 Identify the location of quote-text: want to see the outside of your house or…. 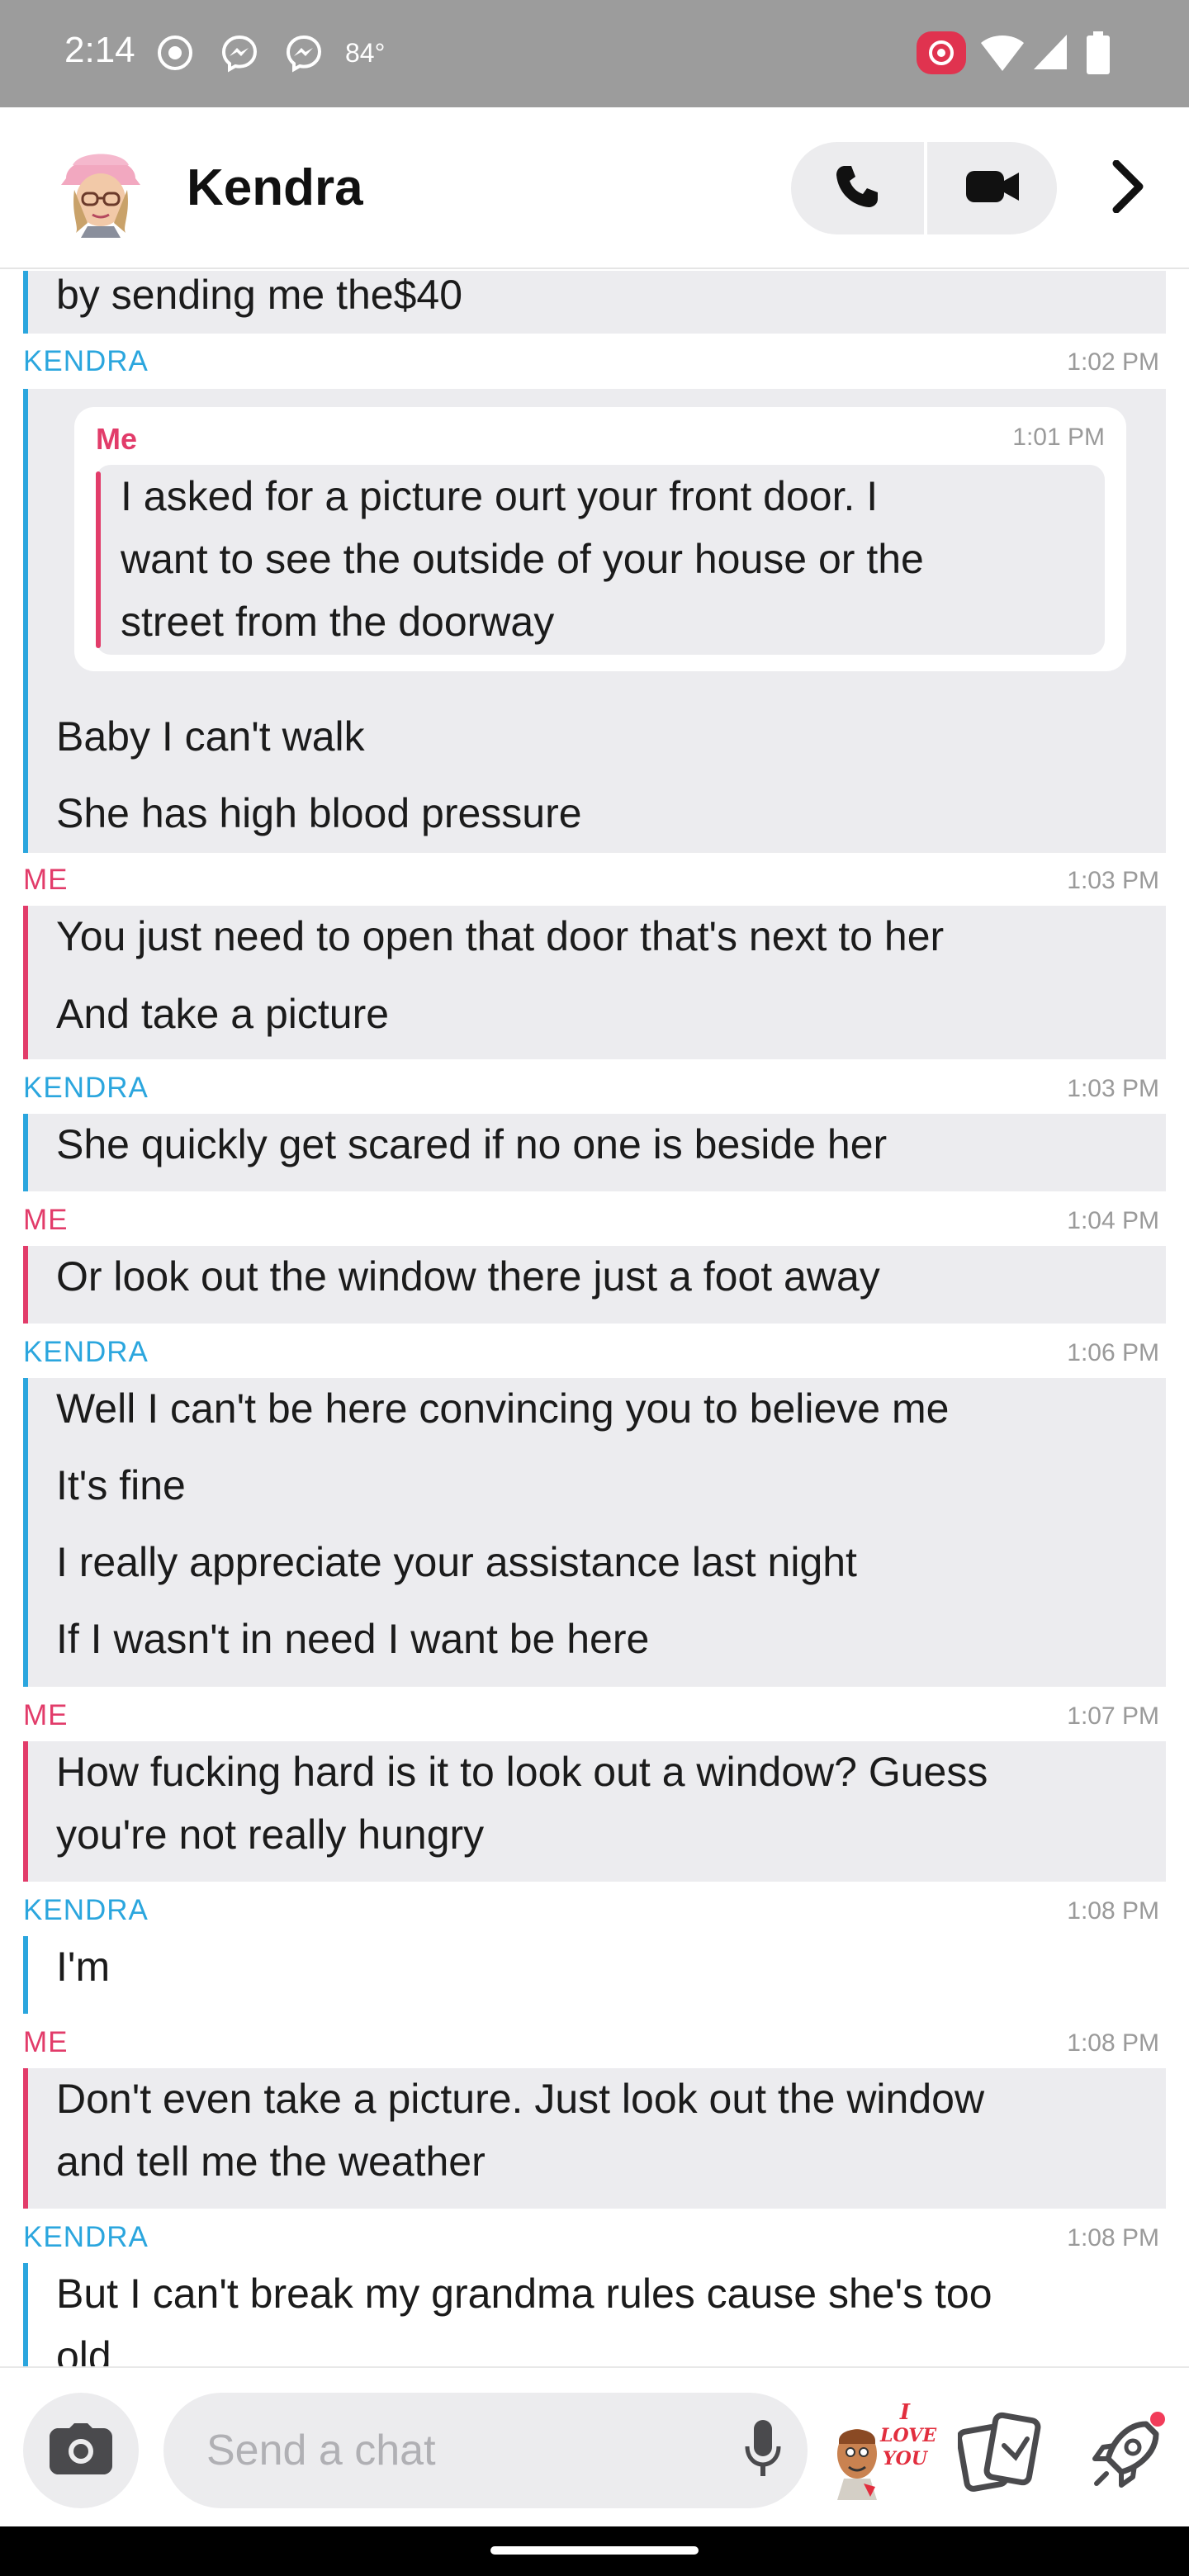
(522, 559).